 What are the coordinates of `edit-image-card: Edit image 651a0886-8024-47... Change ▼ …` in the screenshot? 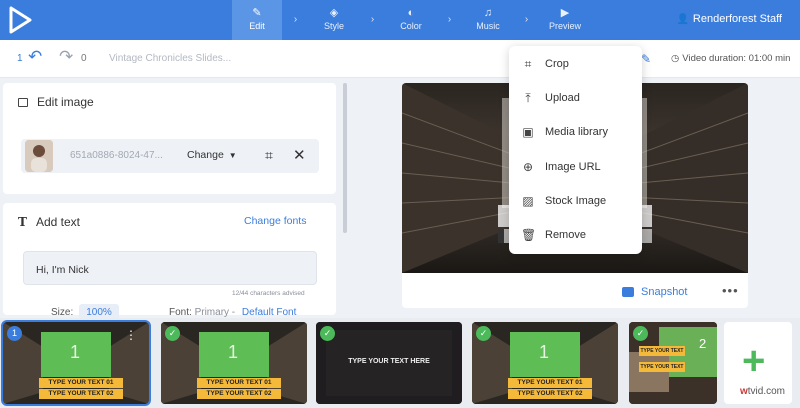 It's located at (169, 138).